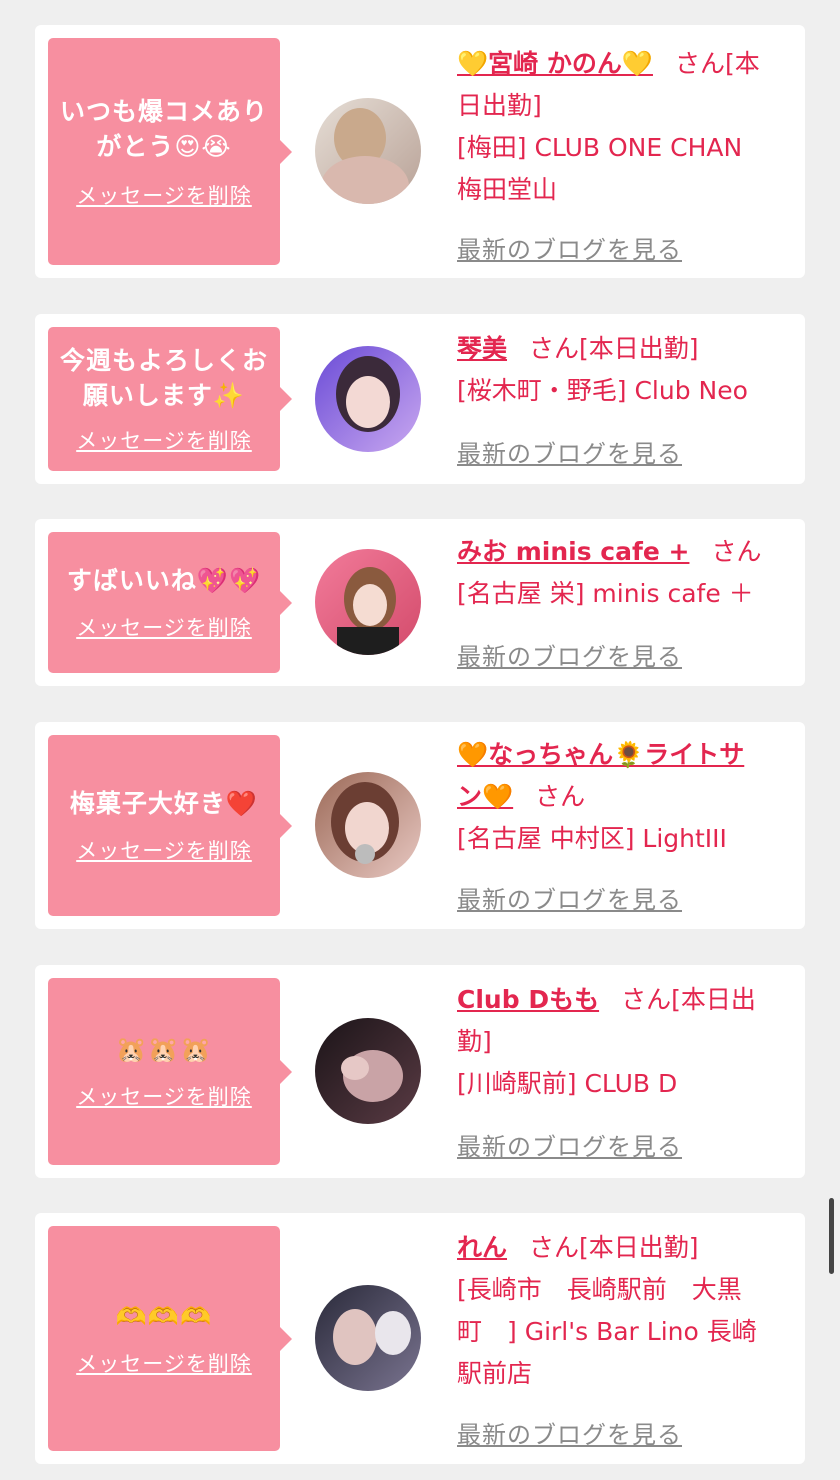 This screenshot has height=1480, width=840. Describe the element at coordinates (170, 1338) in the screenshot. I see `message-bubble: 🫶🫶🫶 メッセージを削除` at that location.